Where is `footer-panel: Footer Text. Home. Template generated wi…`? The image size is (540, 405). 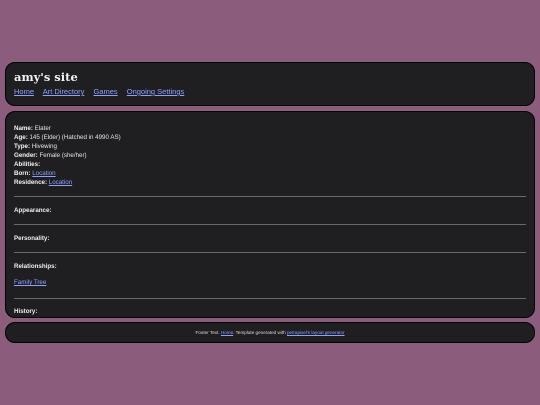
footer-panel: Footer Text. Home. Template generated wi… is located at coordinates (270, 332).